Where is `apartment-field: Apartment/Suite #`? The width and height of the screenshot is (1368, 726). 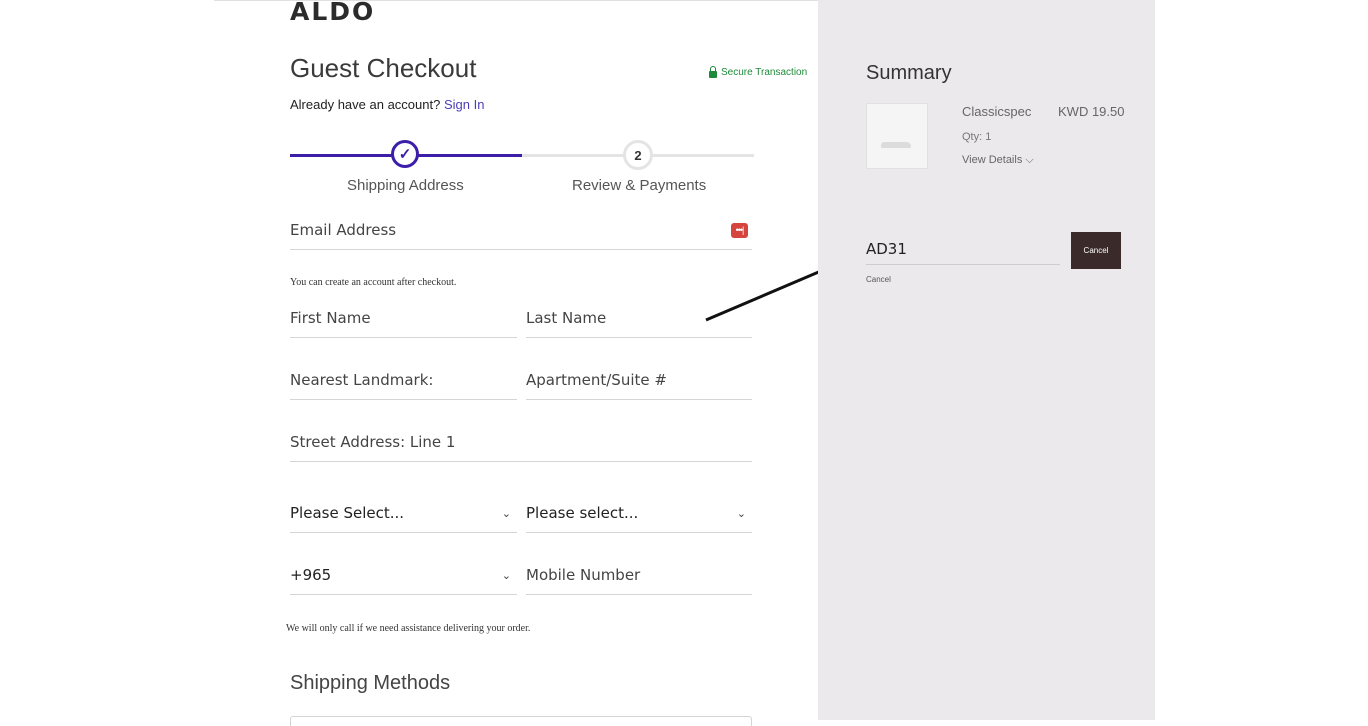
apartment-field: Apartment/Suite # is located at coordinates (639, 380).